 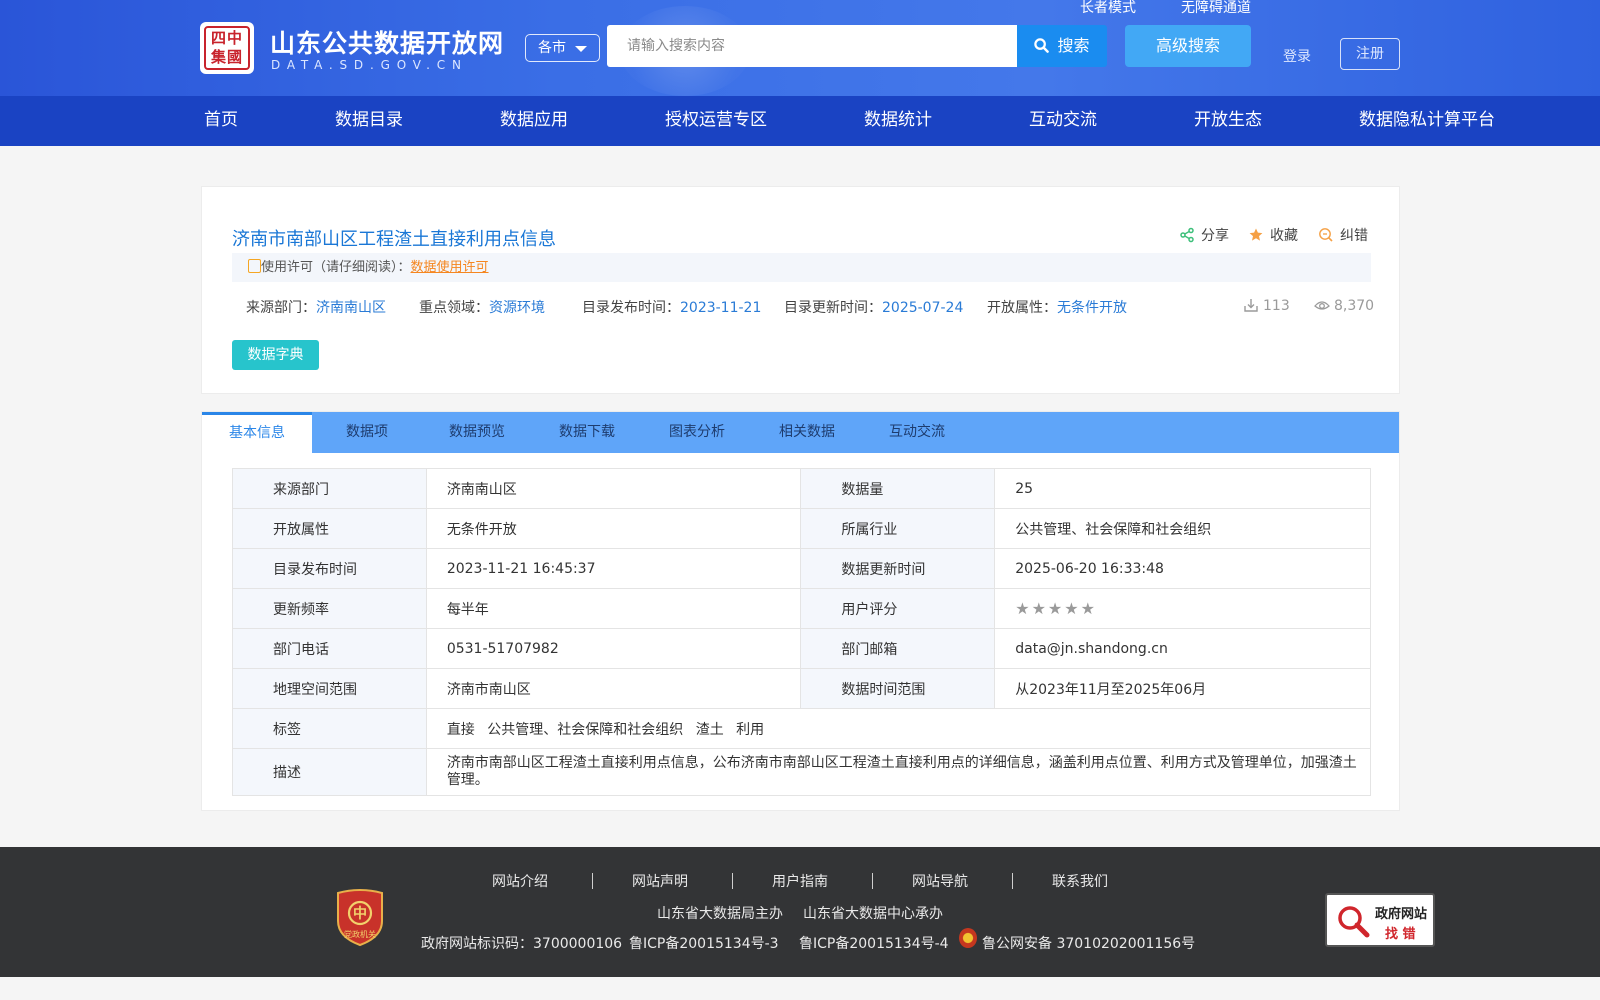 I want to click on search-button: 搜索, so click(x=1062, y=46).